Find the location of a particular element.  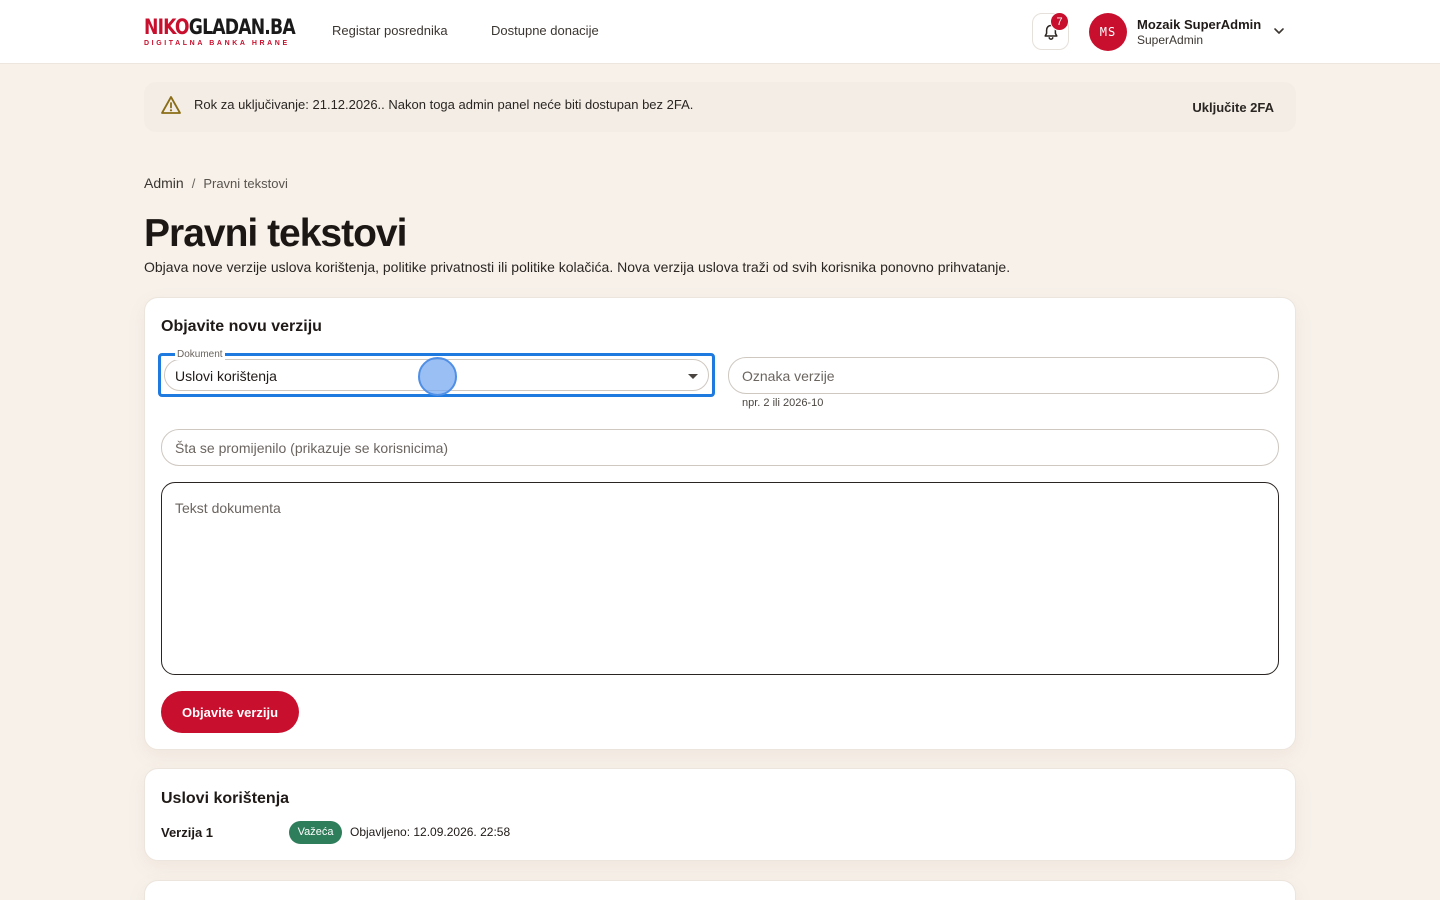

version-label: Verzija 1 is located at coordinates (187, 832).